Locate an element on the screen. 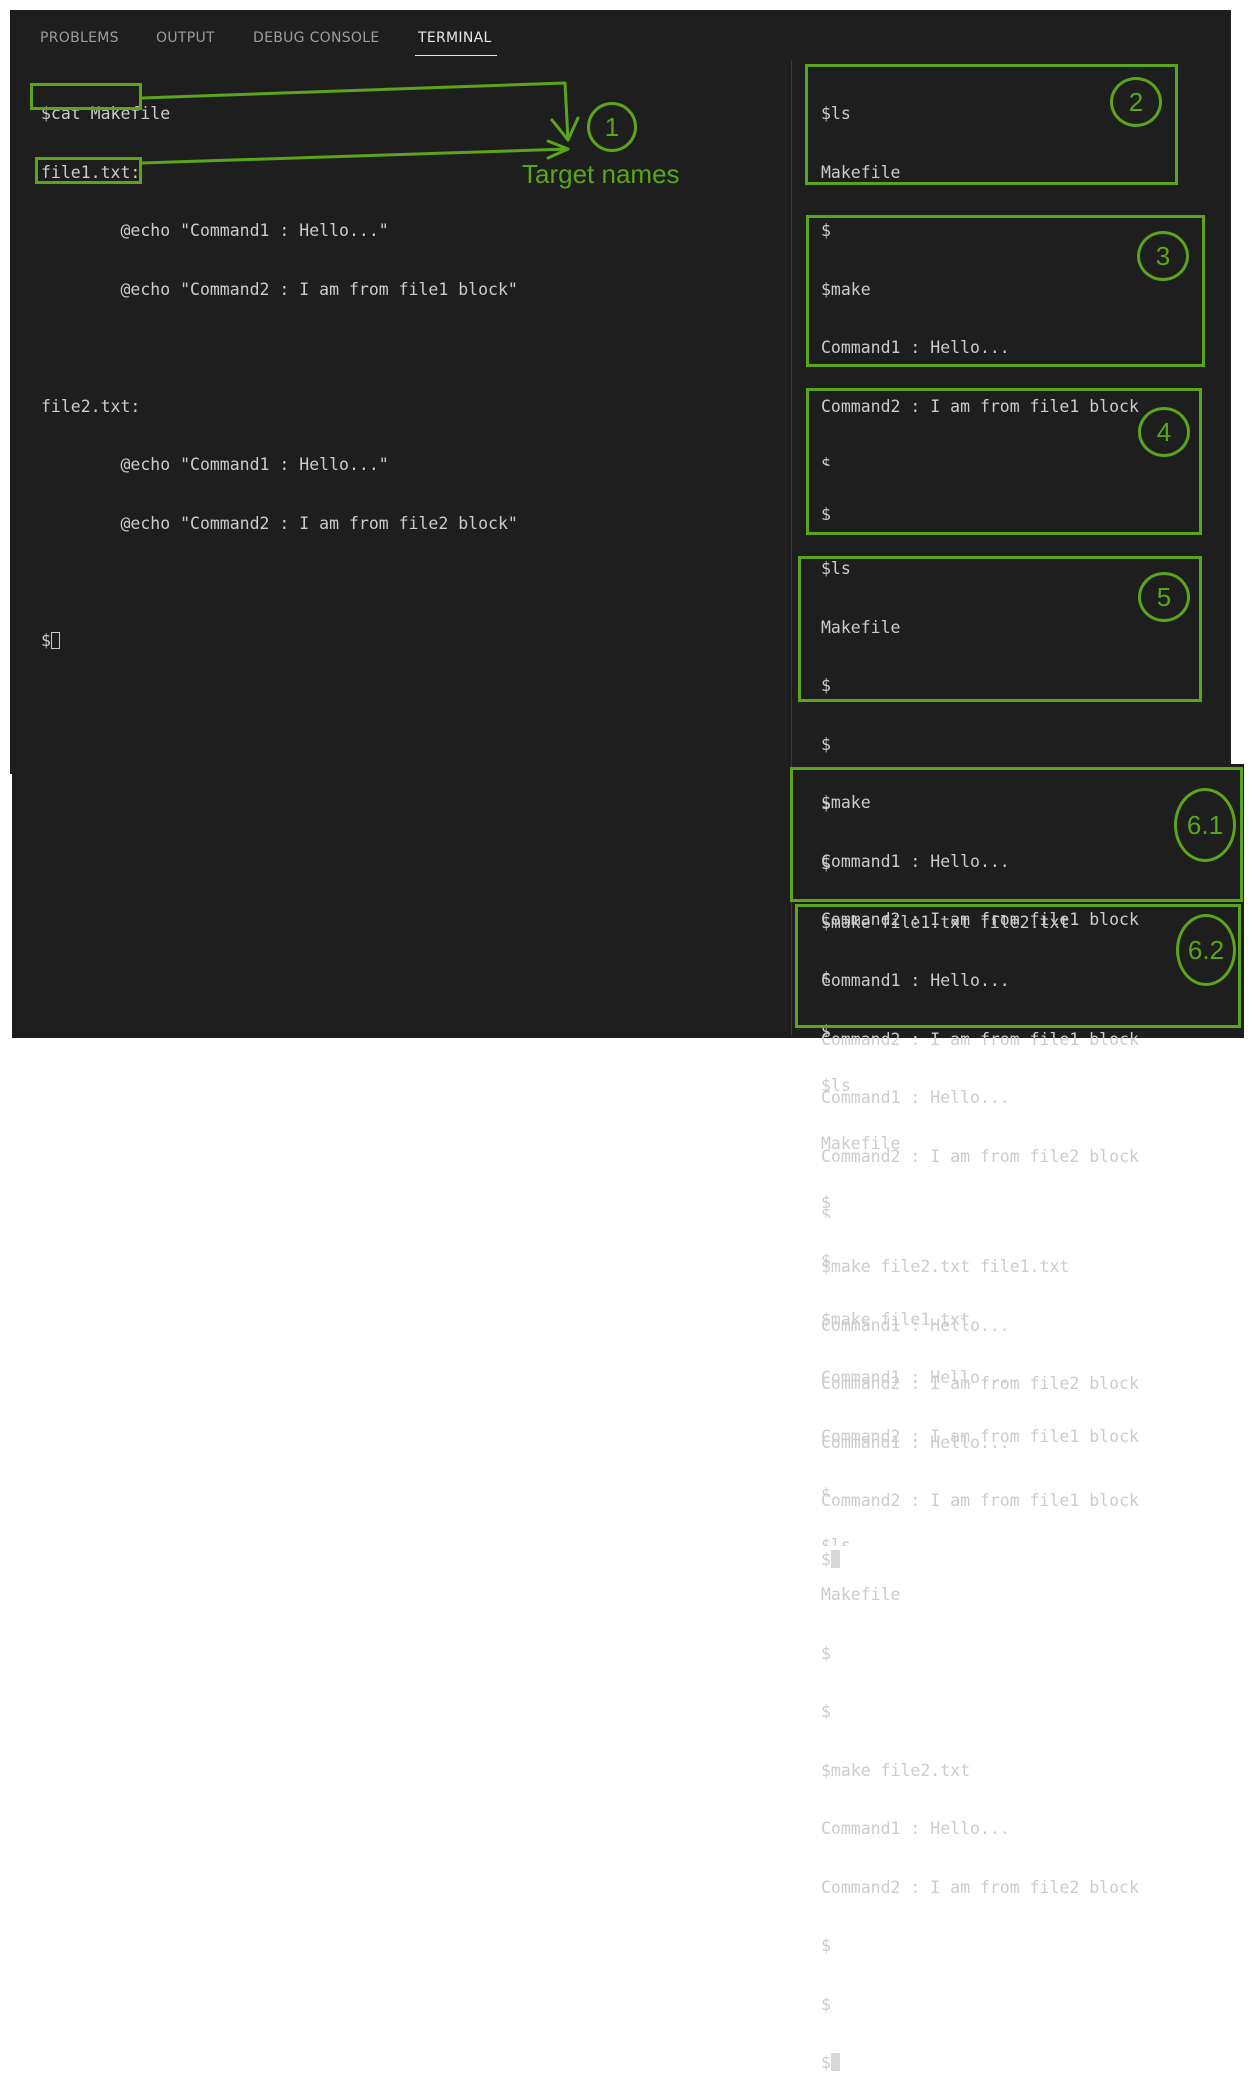 This screenshot has height=2092, width=1254. marker-2: 2 is located at coordinates (1136, 102).